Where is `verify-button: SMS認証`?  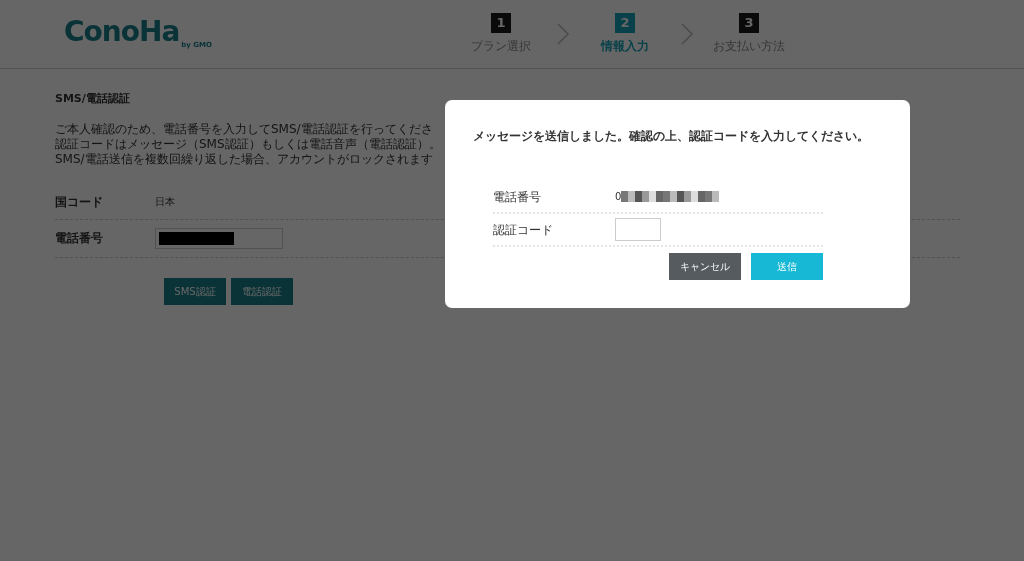
verify-button: SMS認証 is located at coordinates (195, 291).